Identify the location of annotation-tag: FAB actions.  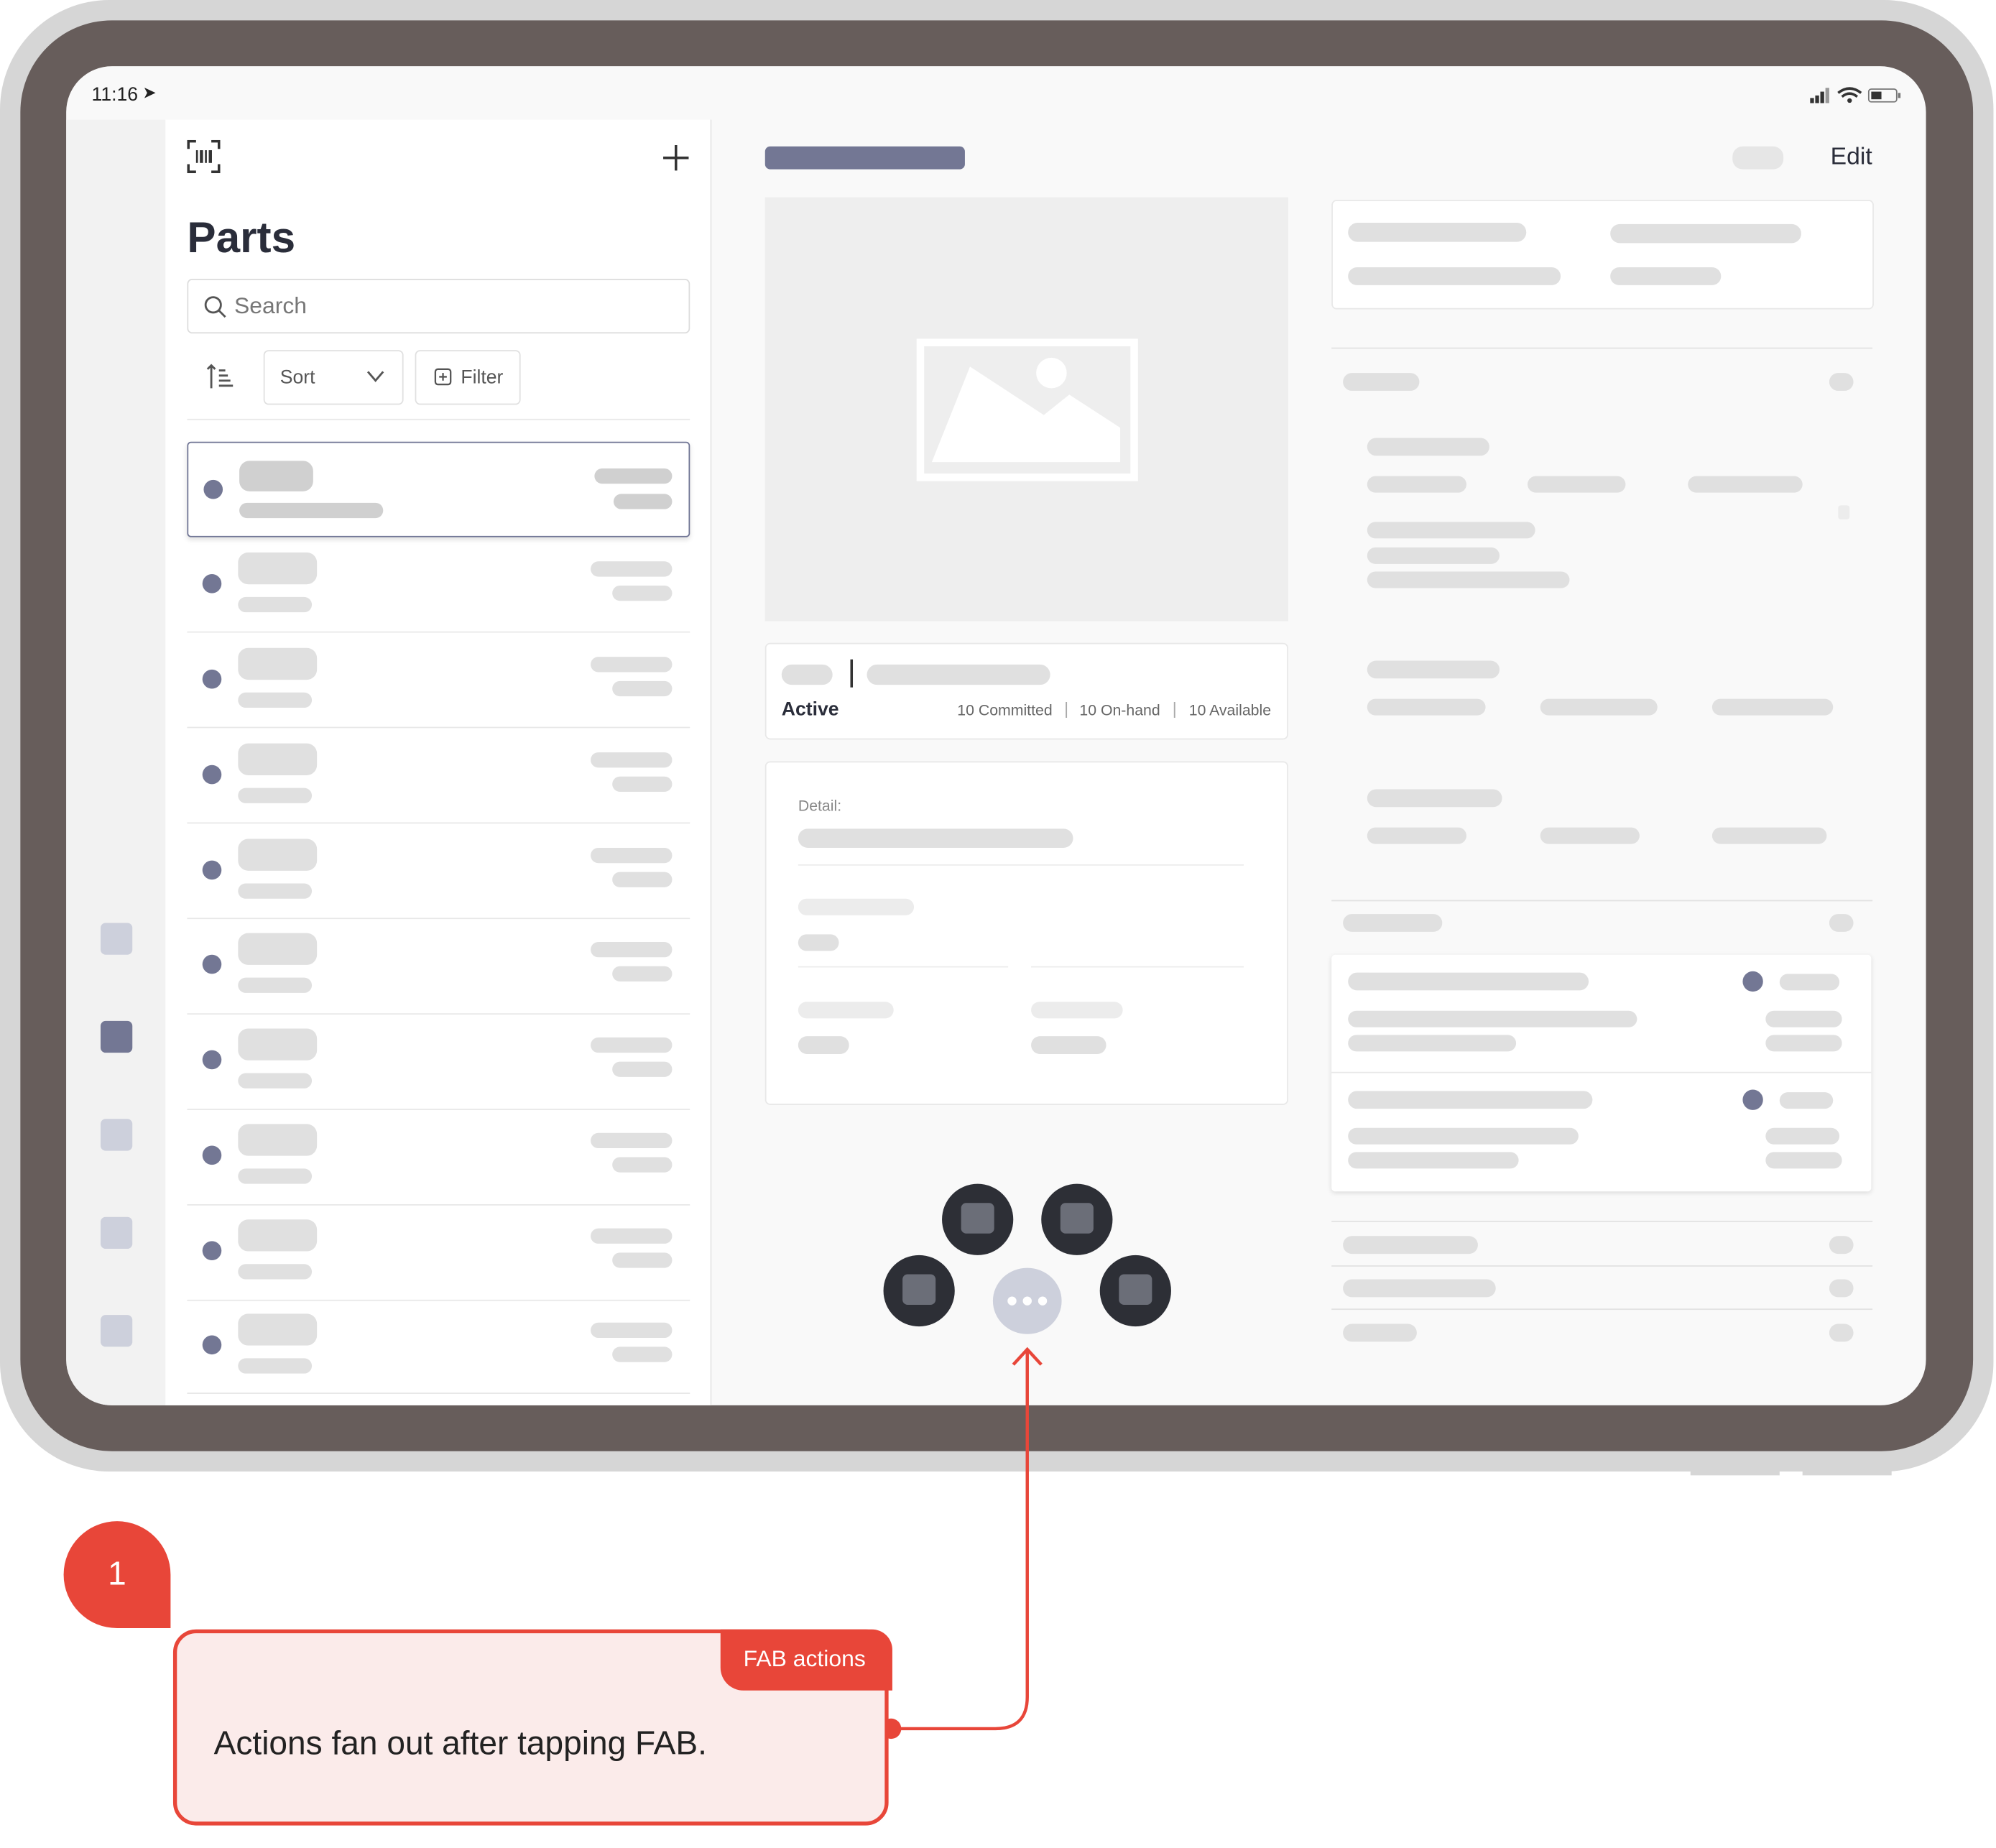
(806, 1660).